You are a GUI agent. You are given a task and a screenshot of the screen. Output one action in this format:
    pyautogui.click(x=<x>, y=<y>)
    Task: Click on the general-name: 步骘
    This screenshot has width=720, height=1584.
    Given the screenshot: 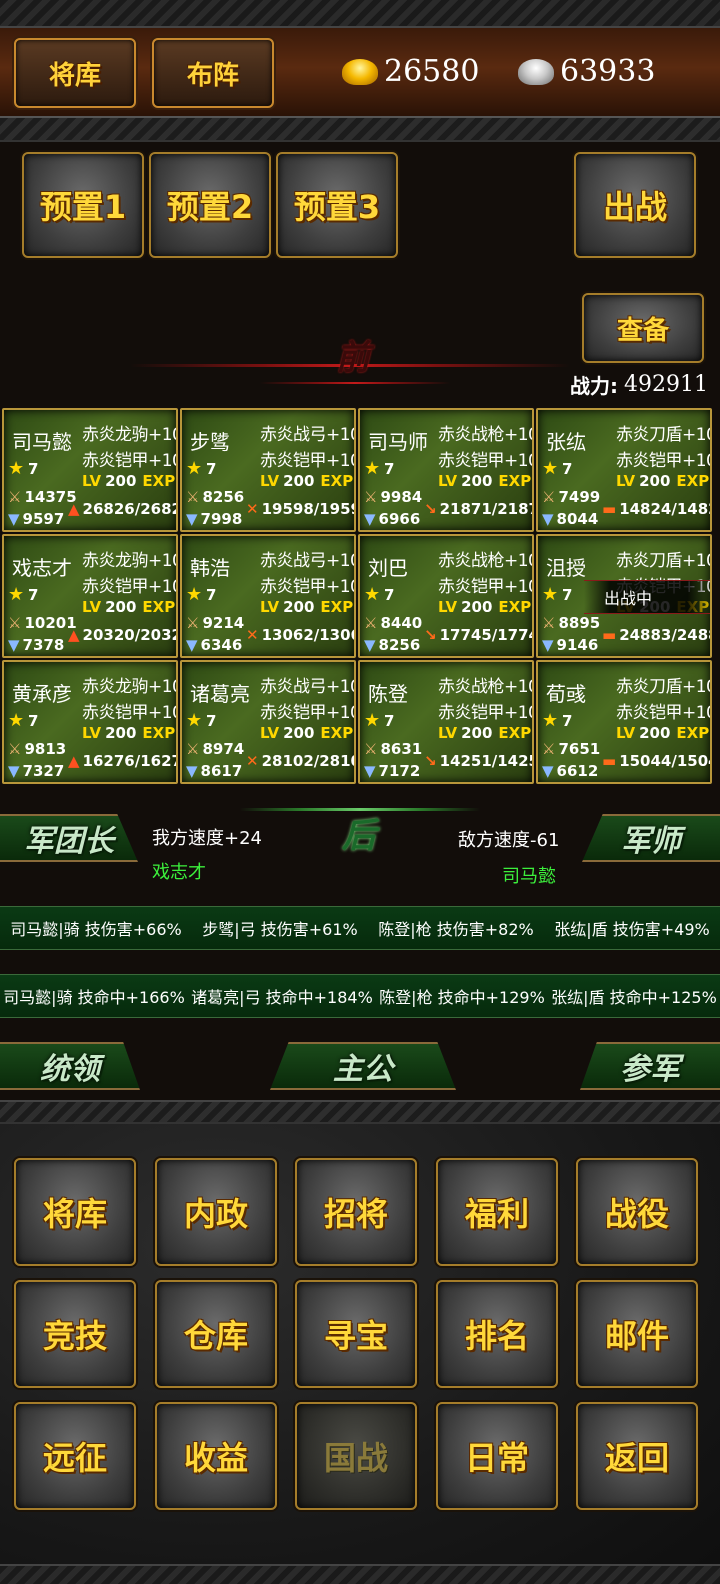 What is the action you would take?
    pyautogui.click(x=210, y=442)
    